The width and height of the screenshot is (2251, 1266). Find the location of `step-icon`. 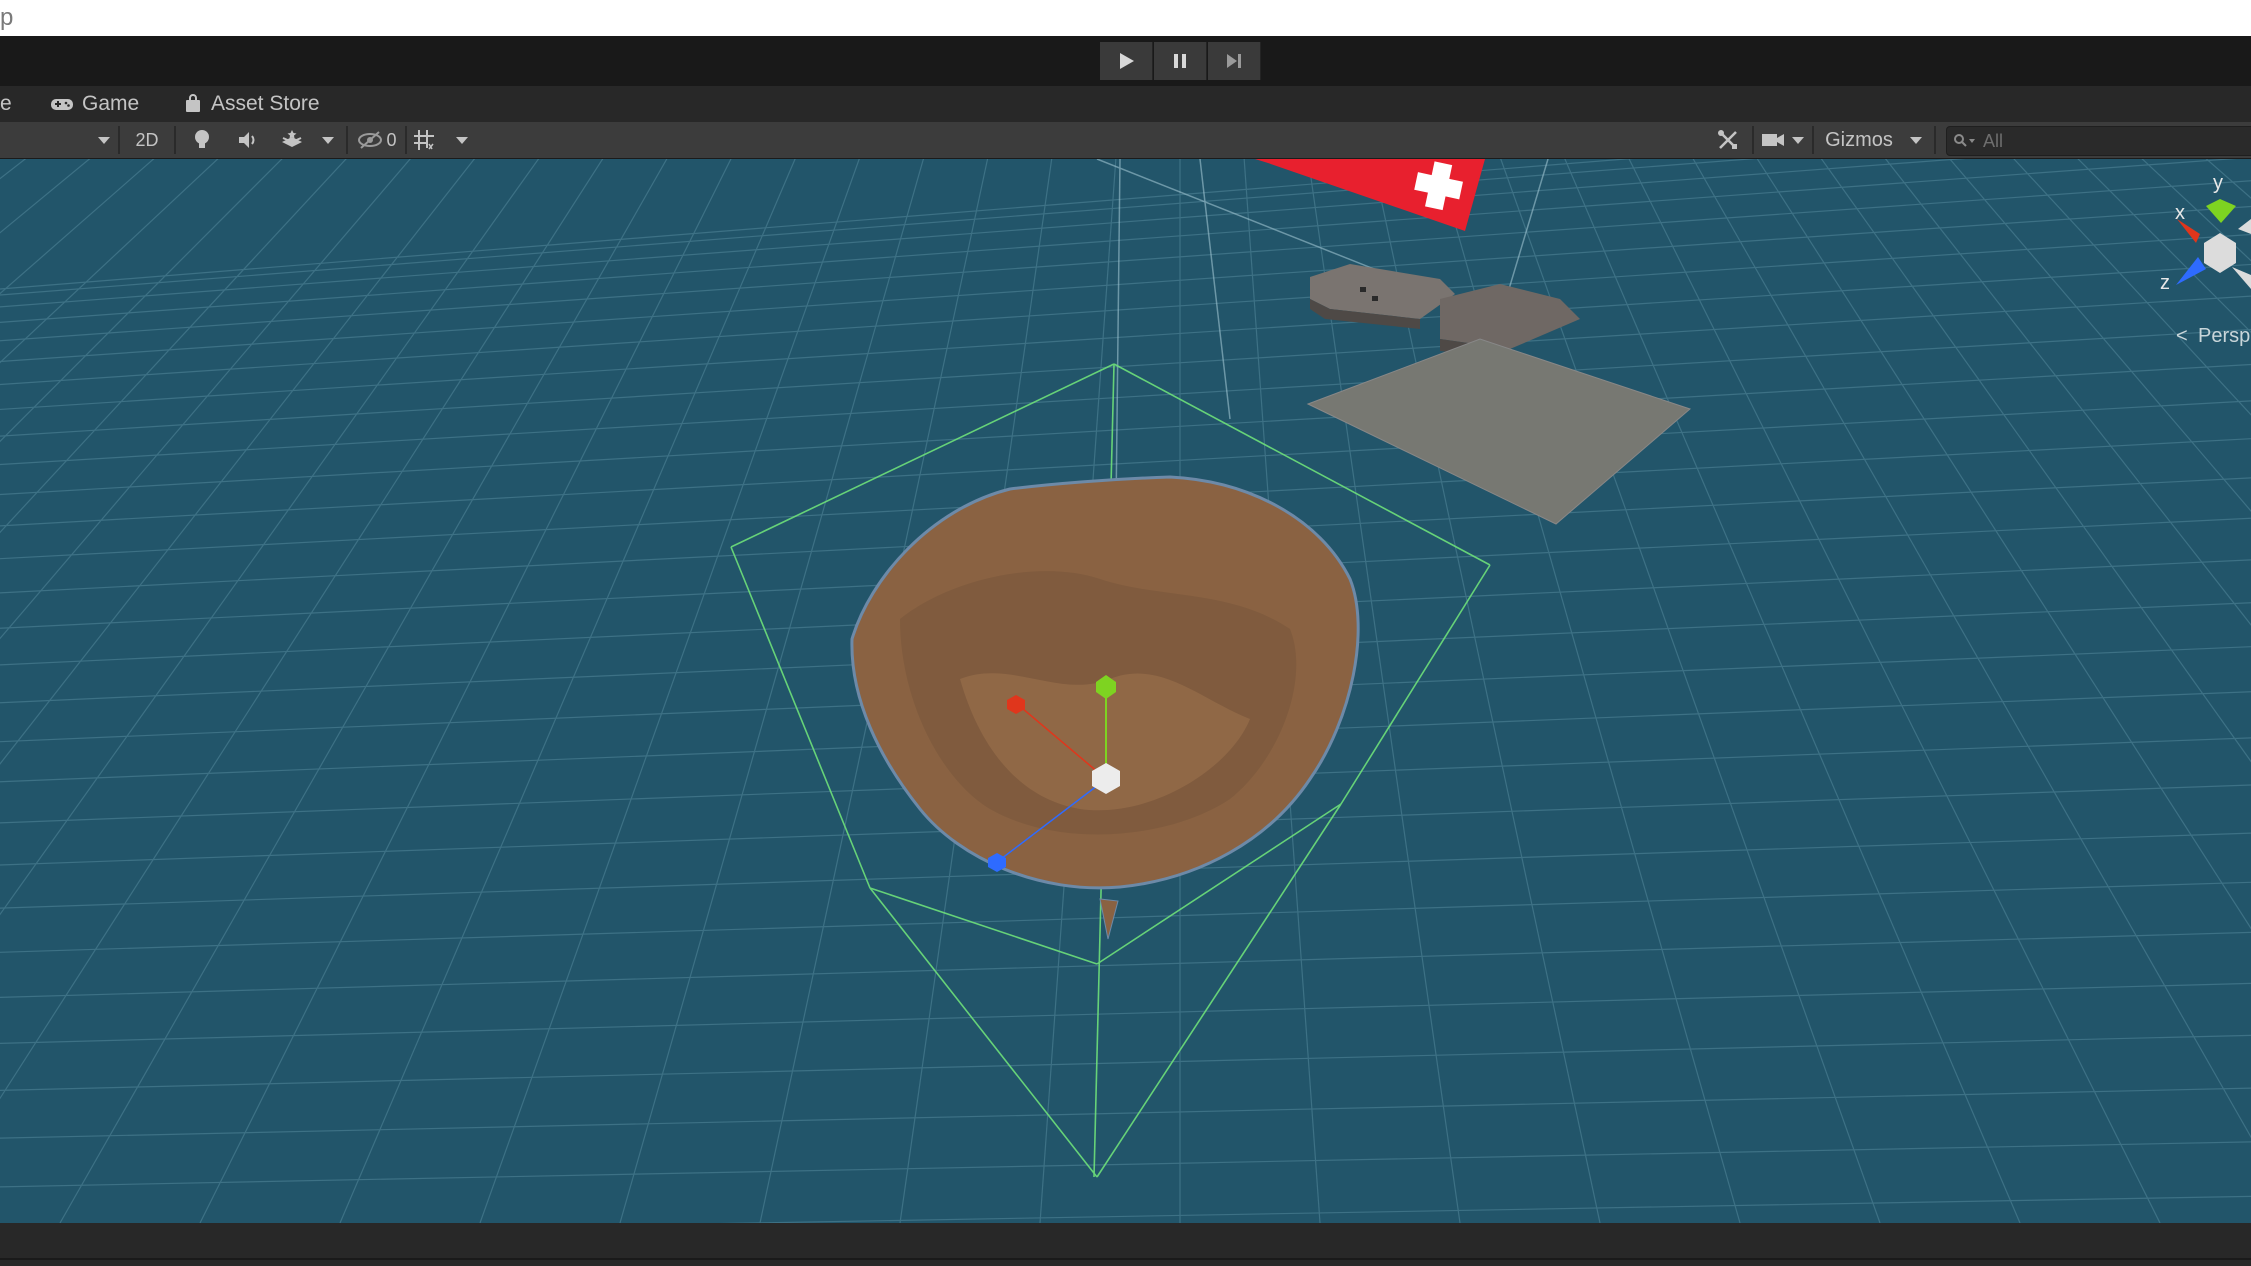

step-icon is located at coordinates (1234, 61).